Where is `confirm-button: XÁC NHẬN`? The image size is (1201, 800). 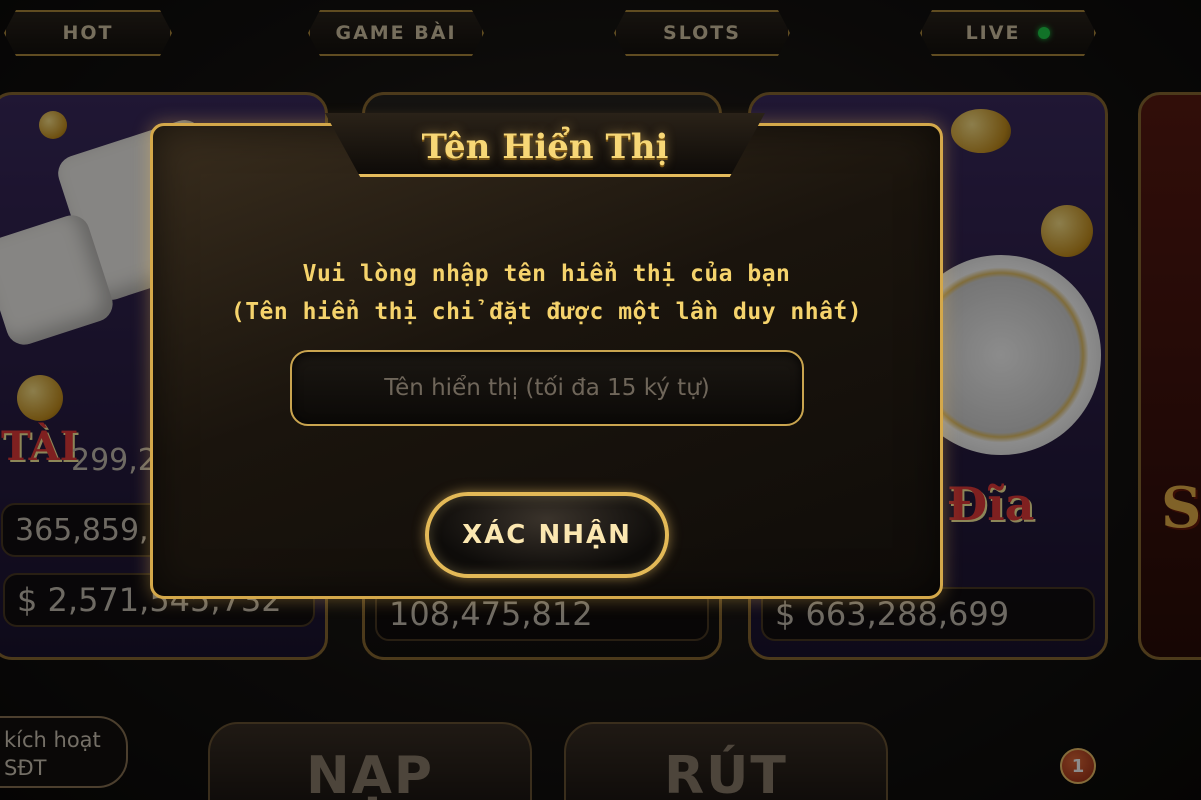 confirm-button: XÁC NHẬN is located at coordinates (547, 535).